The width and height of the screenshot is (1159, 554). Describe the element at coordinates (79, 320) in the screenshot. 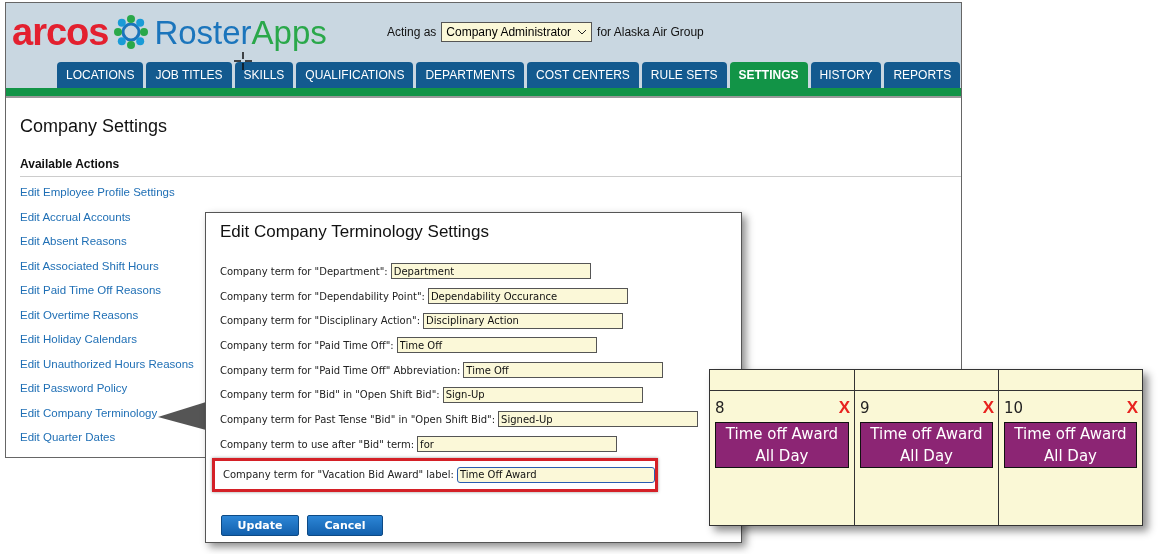

I see `action-link: Edit Overtime Reasons` at that location.